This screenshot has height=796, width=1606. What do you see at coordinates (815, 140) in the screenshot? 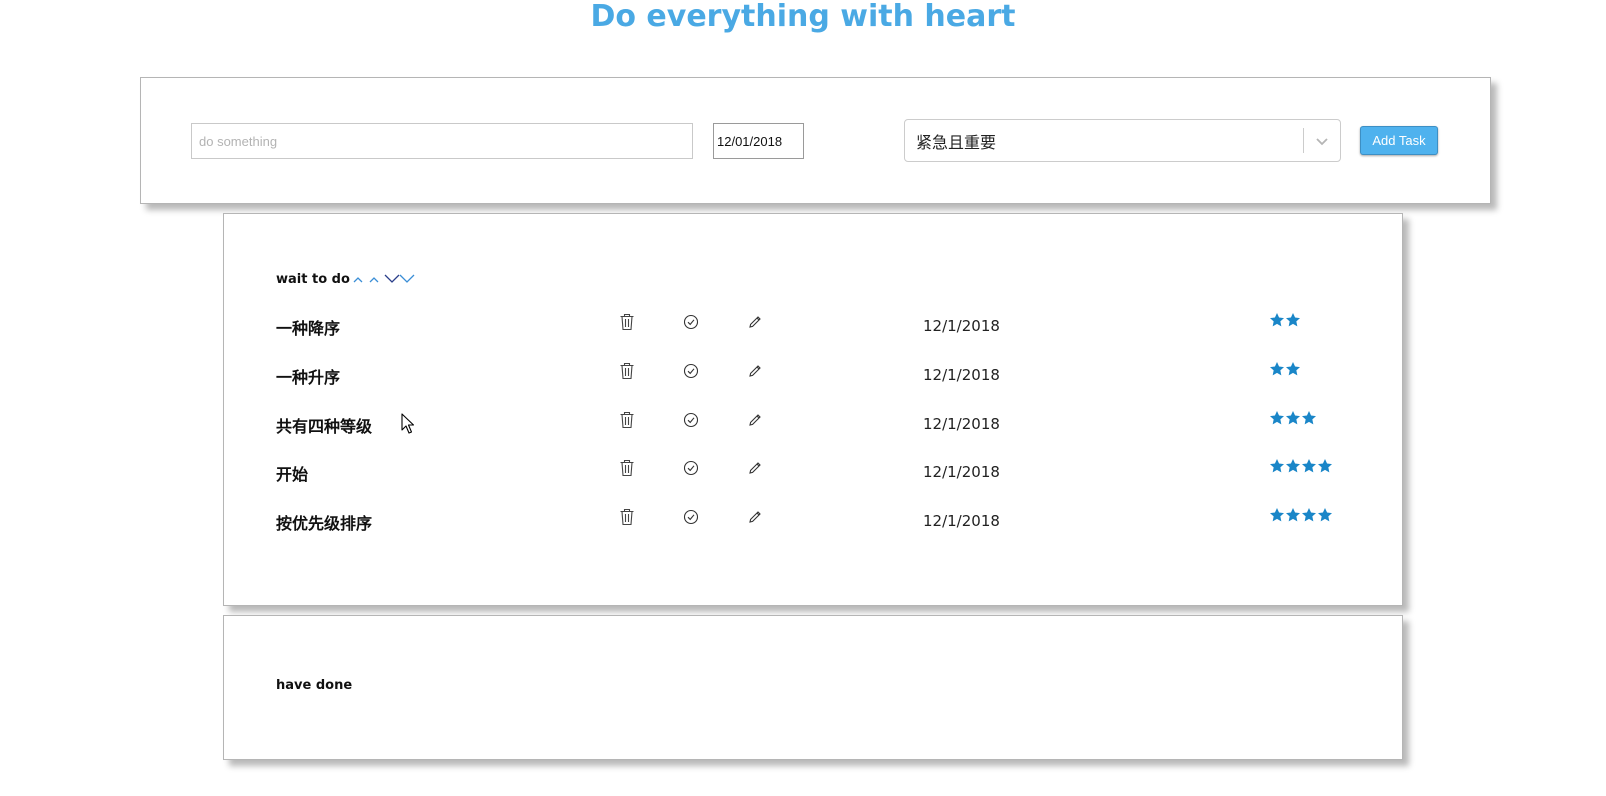
I see `add-task-panel: 紧急且重要 Add Task` at bounding box center [815, 140].